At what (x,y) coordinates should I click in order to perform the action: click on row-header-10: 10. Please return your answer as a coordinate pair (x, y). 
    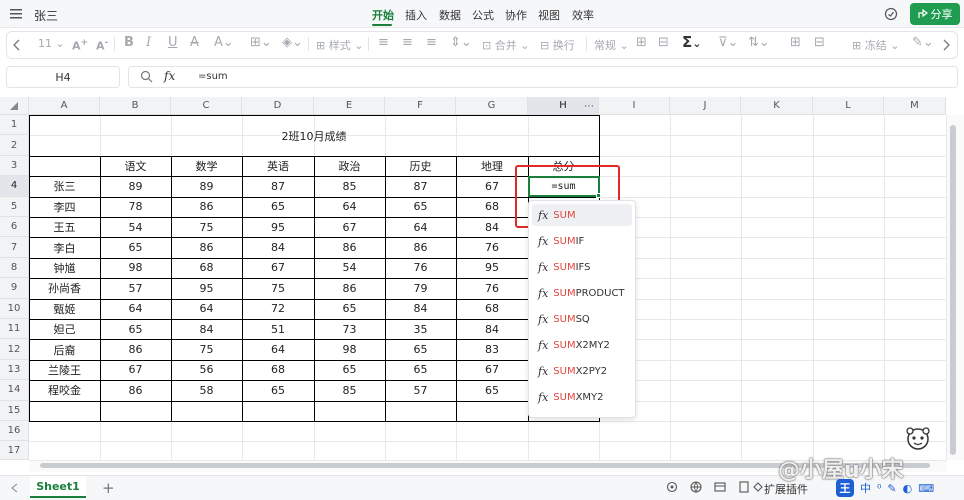
    Looking at the image, I should click on (14, 308).